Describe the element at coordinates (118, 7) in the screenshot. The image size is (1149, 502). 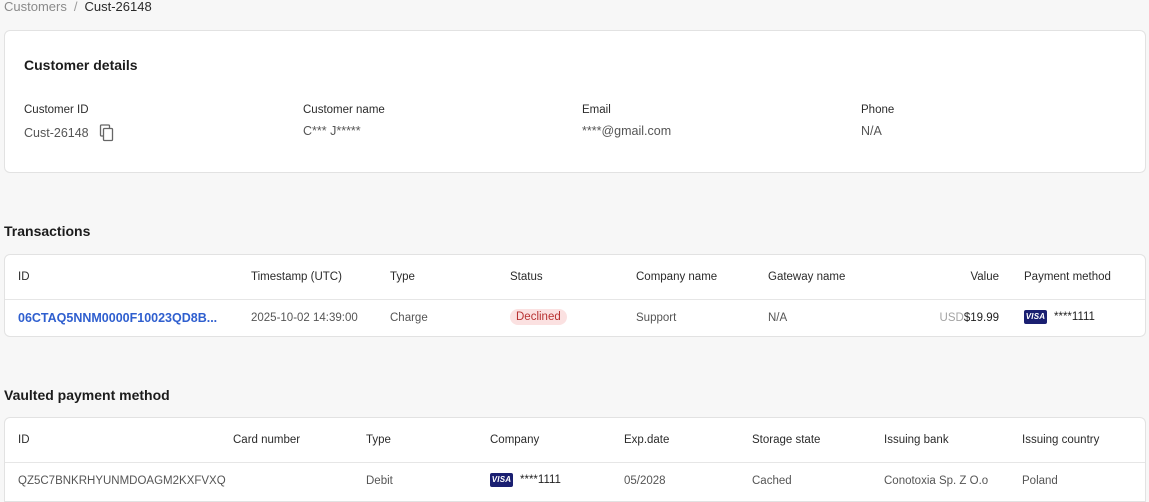
I see `breadcrumb-current: Cust-26148` at that location.